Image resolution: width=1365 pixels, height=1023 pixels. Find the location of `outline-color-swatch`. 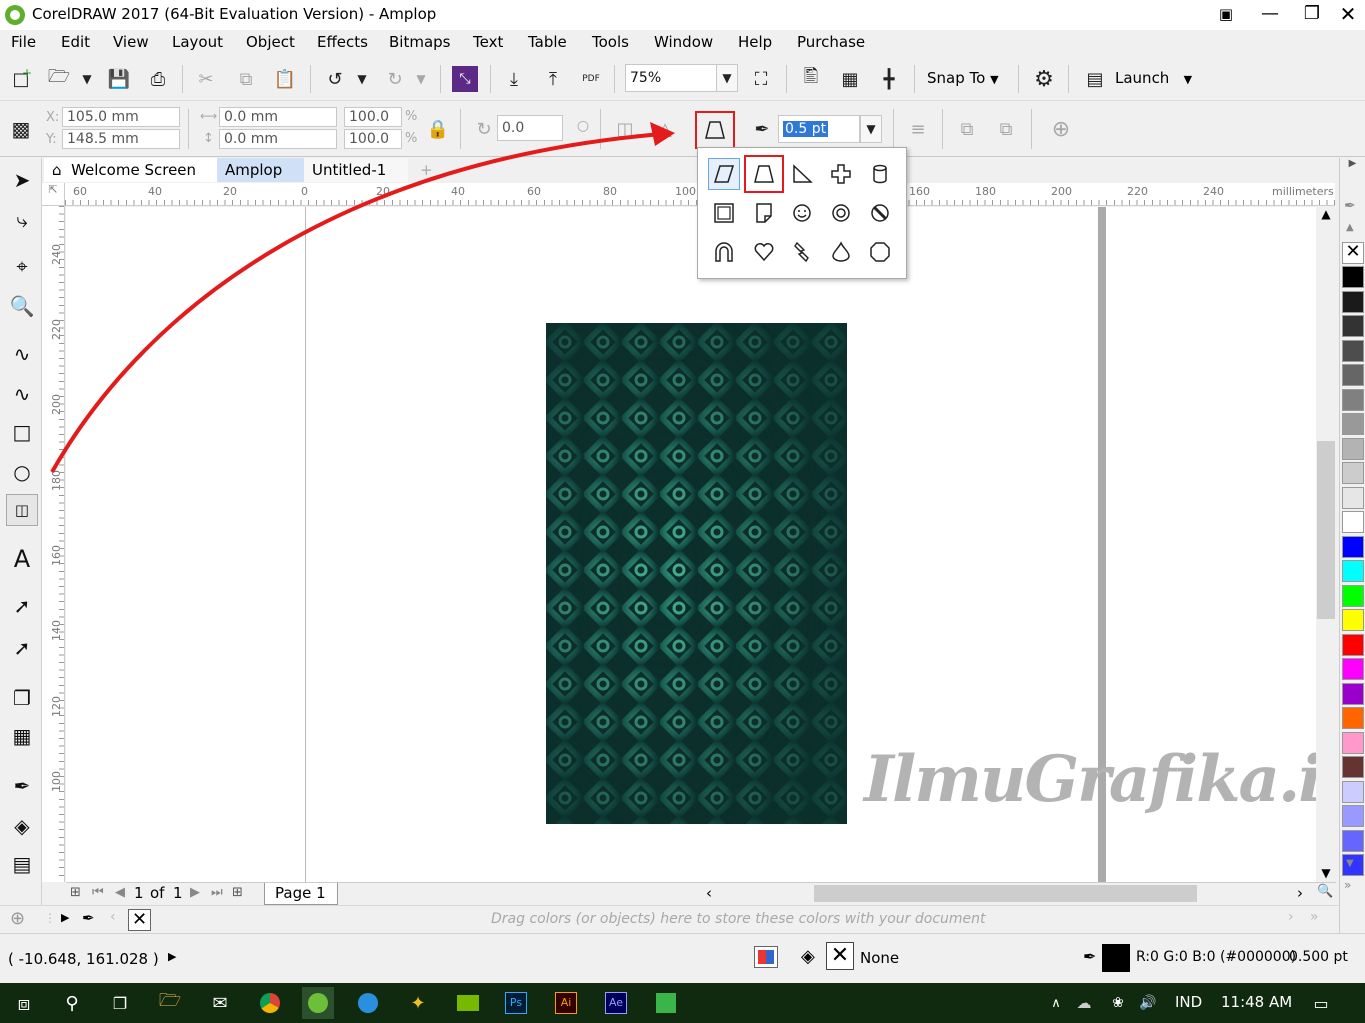

outline-color-swatch is located at coordinates (1116, 958).